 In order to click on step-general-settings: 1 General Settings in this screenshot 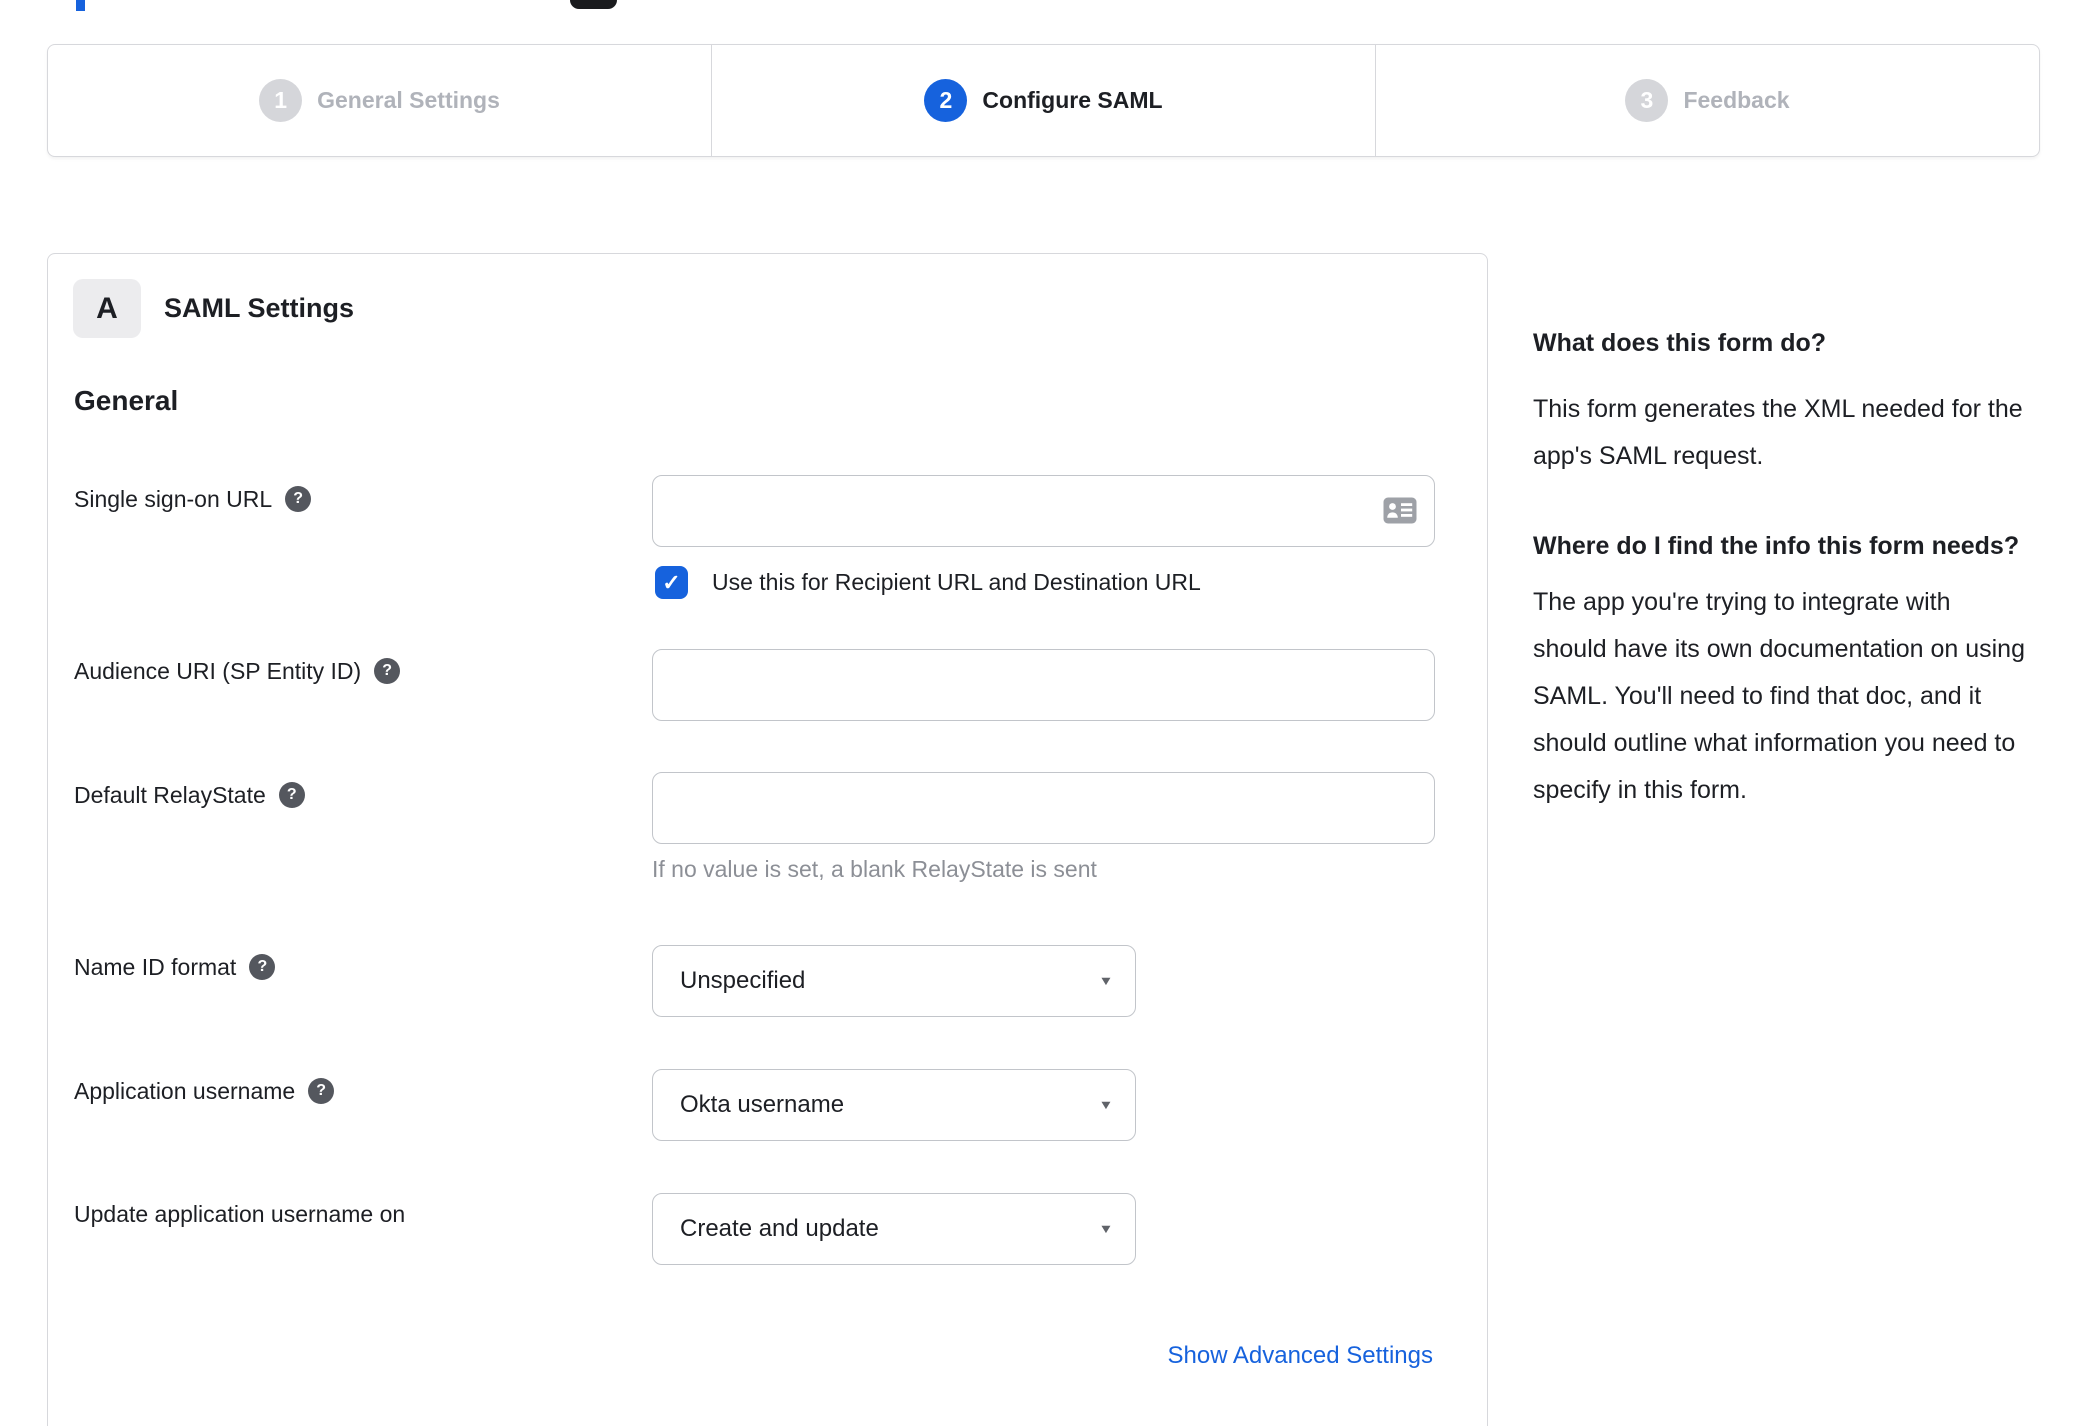, I will do `click(379, 100)`.